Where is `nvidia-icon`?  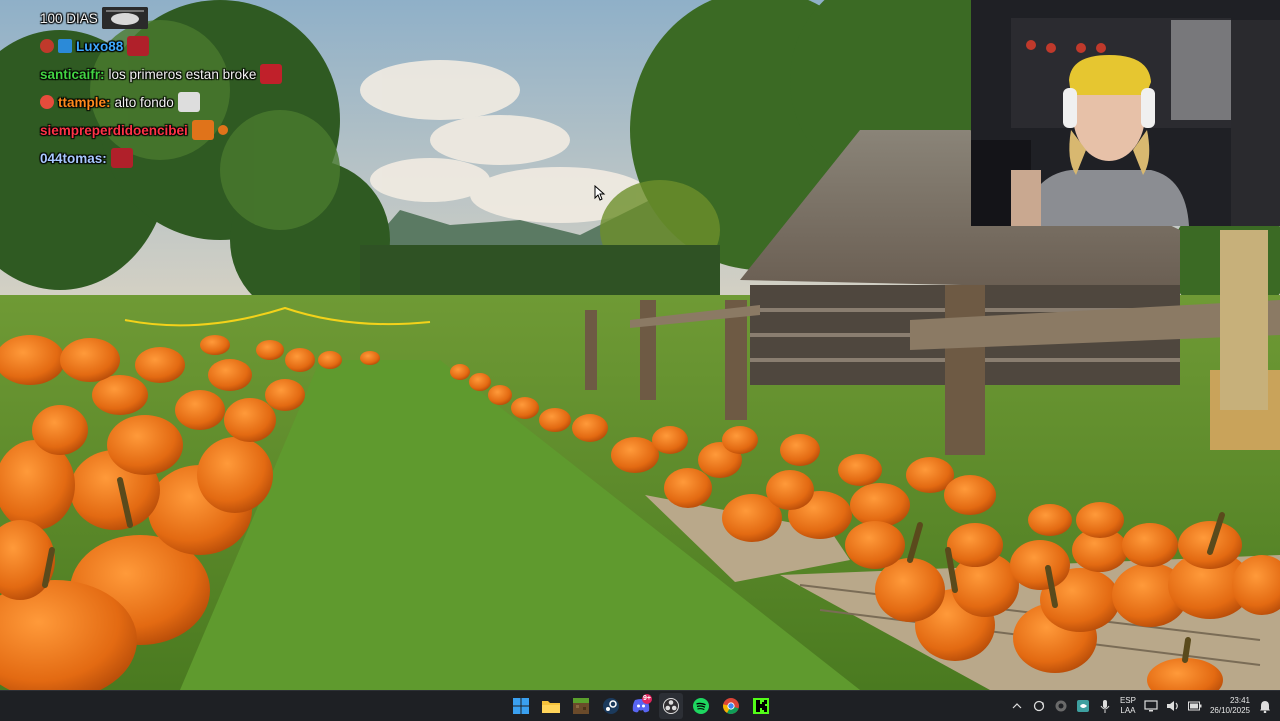 nvidia-icon is located at coordinates (1083, 706).